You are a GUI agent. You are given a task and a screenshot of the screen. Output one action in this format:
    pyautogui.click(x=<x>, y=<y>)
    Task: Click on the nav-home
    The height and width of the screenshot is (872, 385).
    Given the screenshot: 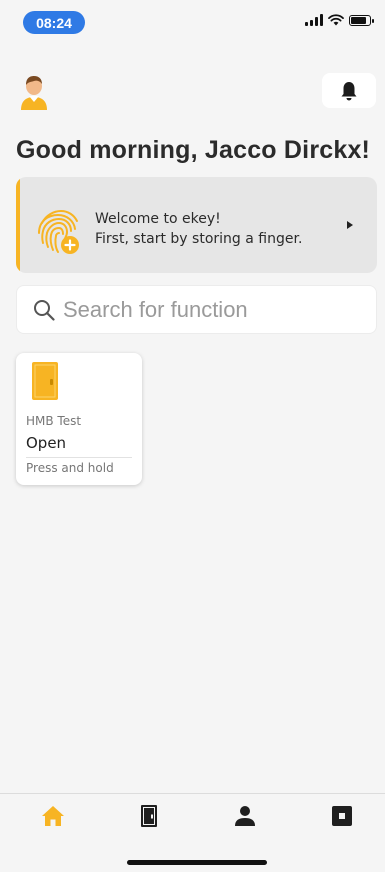 What is the action you would take?
    pyautogui.click(x=53, y=816)
    